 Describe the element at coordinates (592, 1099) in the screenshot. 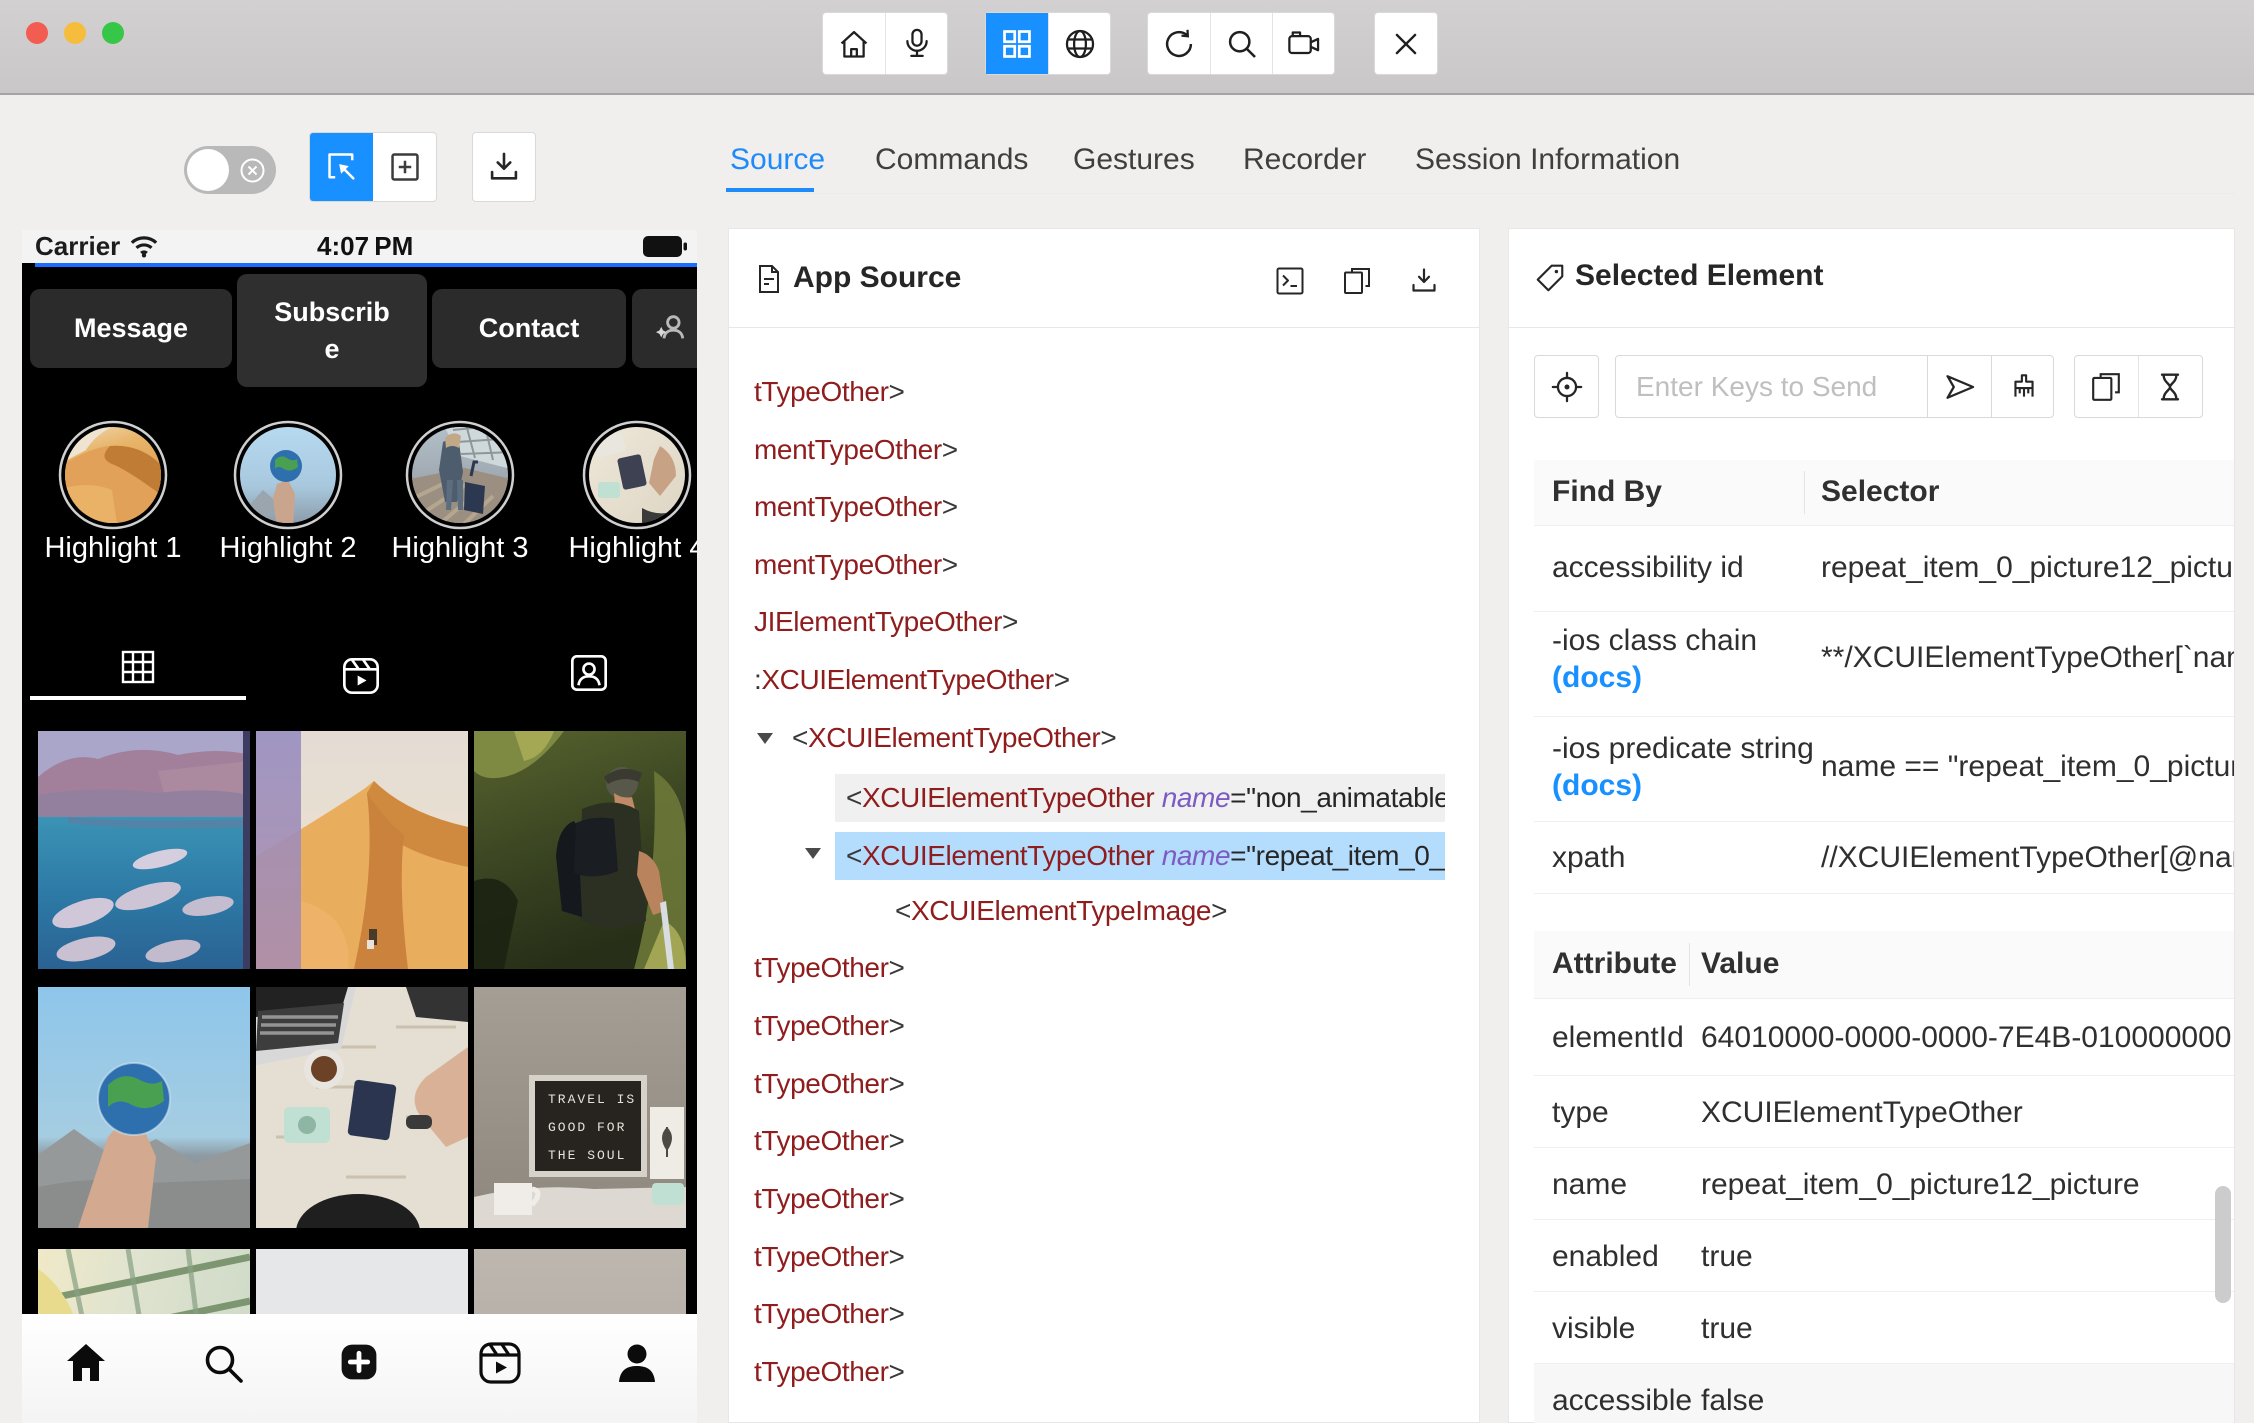

I see `svg-text: TRAVEL IS` at that location.